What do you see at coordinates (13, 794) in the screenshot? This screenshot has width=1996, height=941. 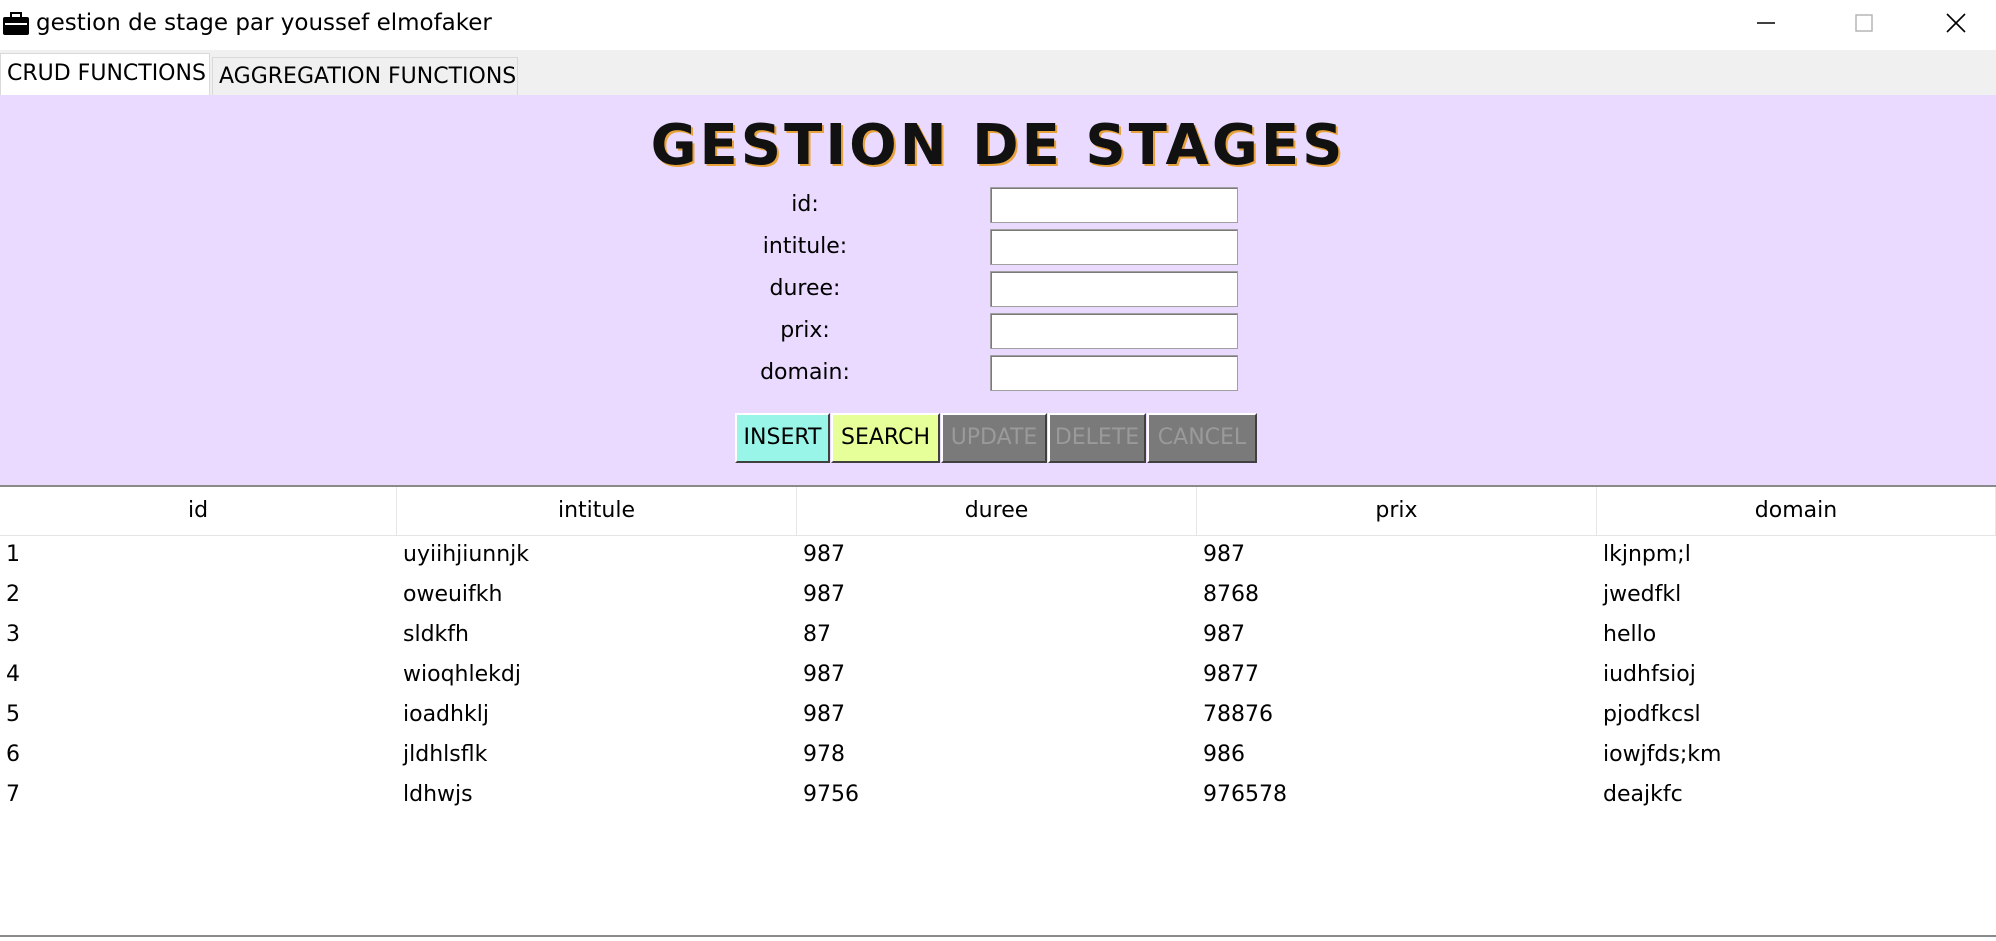 I see `cell-id: 7` at bounding box center [13, 794].